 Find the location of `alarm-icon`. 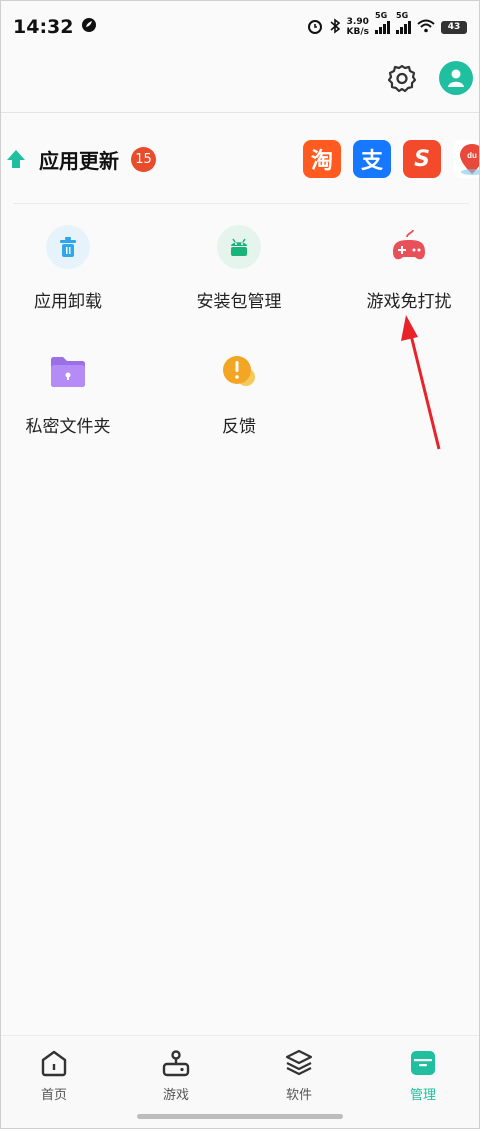

alarm-icon is located at coordinates (315, 27).